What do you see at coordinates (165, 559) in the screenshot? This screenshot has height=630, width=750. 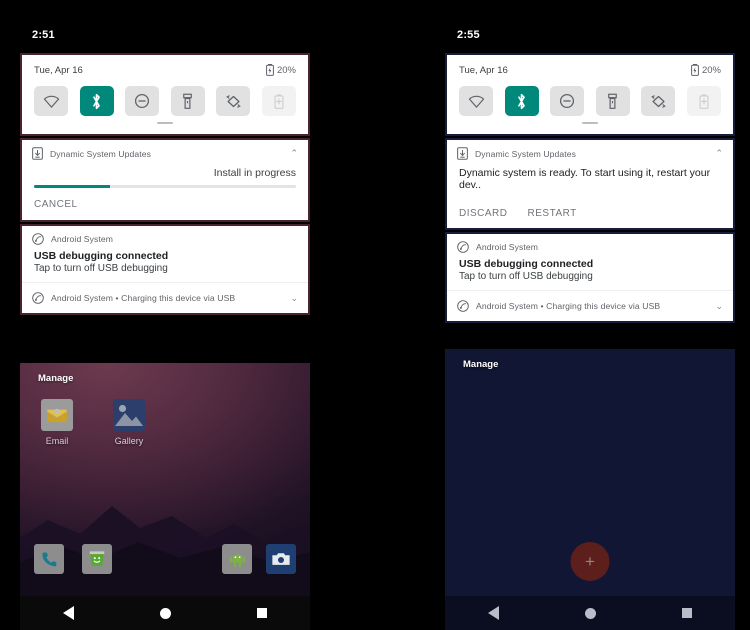 I see `dock` at bounding box center [165, 559].